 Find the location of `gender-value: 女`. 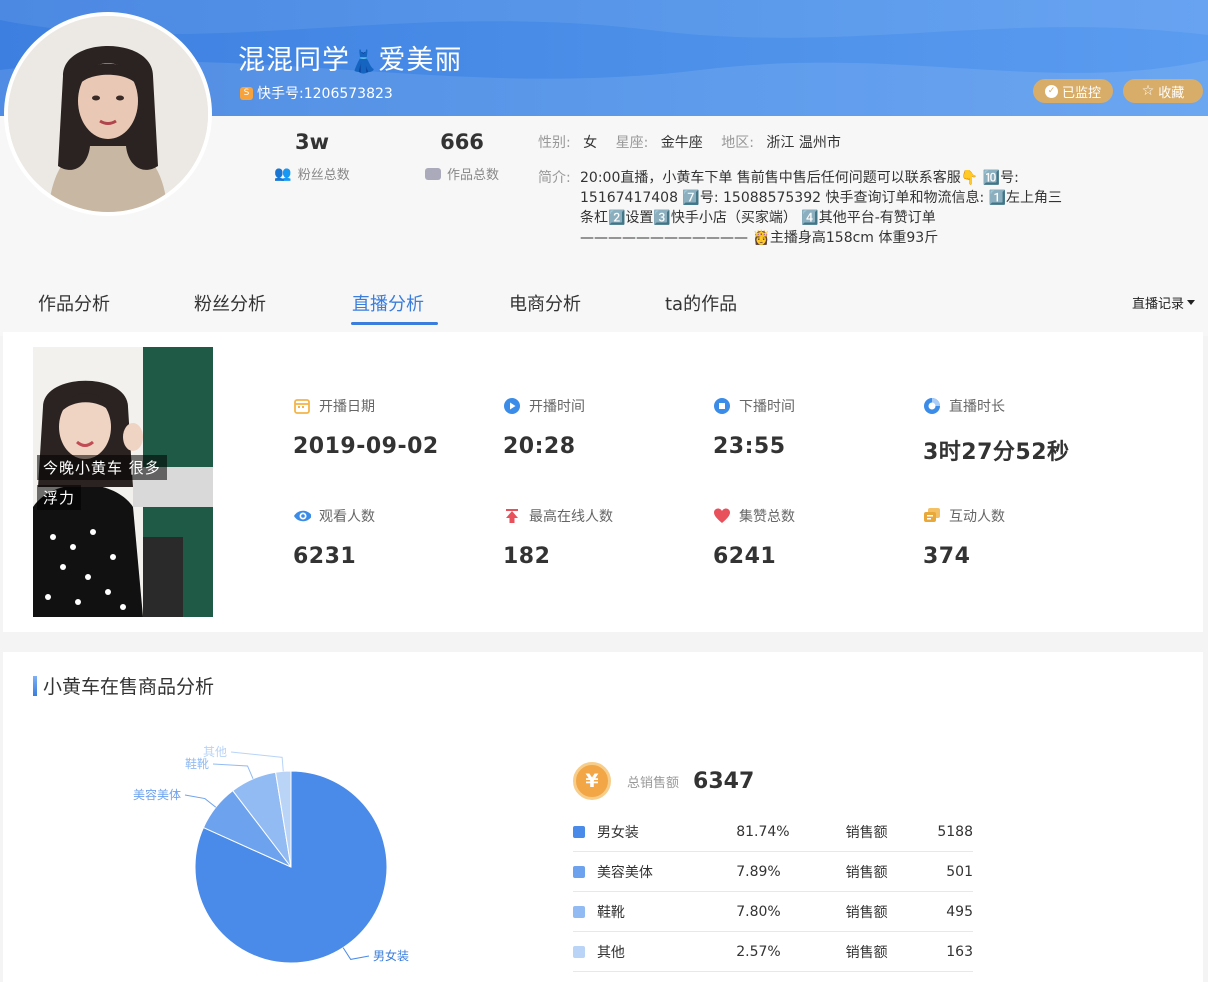

gender-value: 女 is located at coordinates (590, 143).